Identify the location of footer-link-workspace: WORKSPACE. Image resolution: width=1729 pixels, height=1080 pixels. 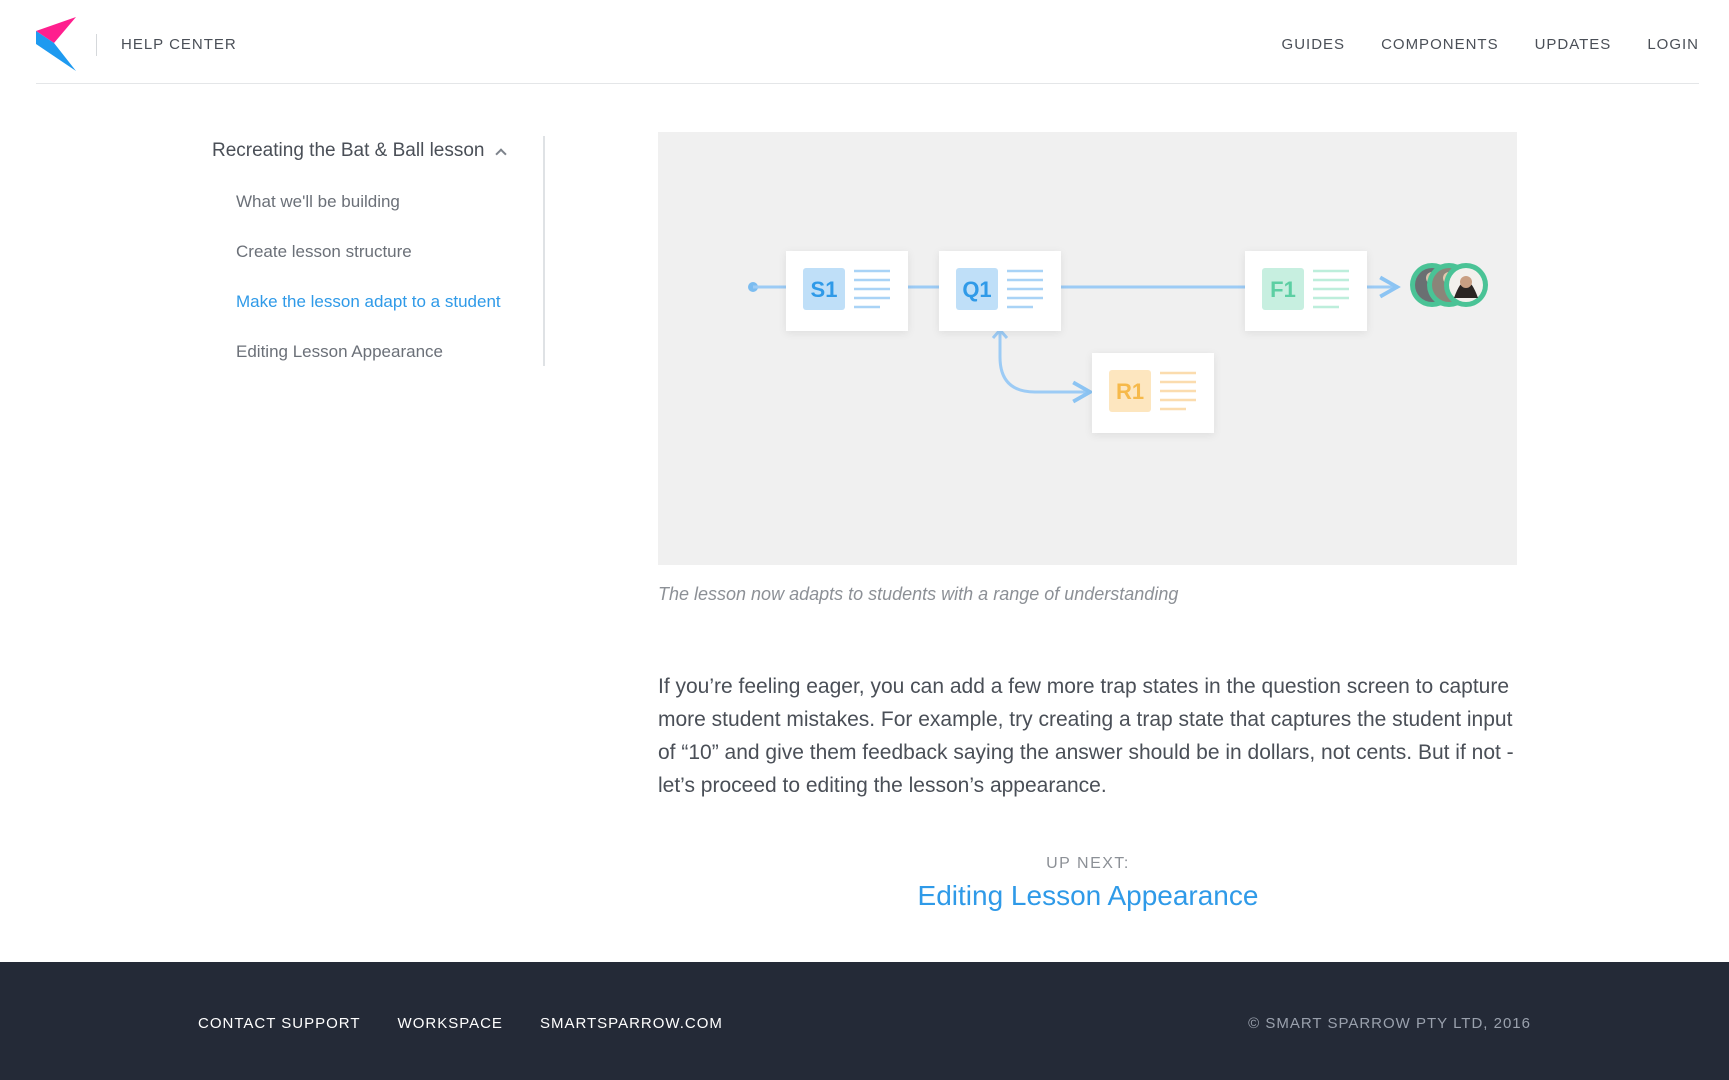
(450, 1023).